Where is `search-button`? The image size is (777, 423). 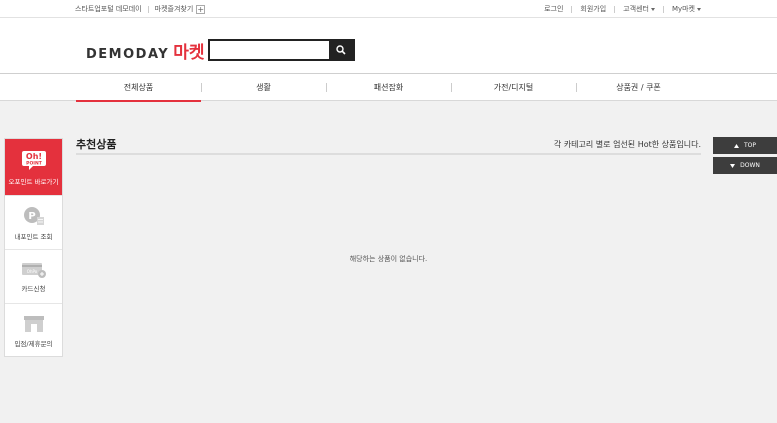 search-button is located at coordinates (341, 50).